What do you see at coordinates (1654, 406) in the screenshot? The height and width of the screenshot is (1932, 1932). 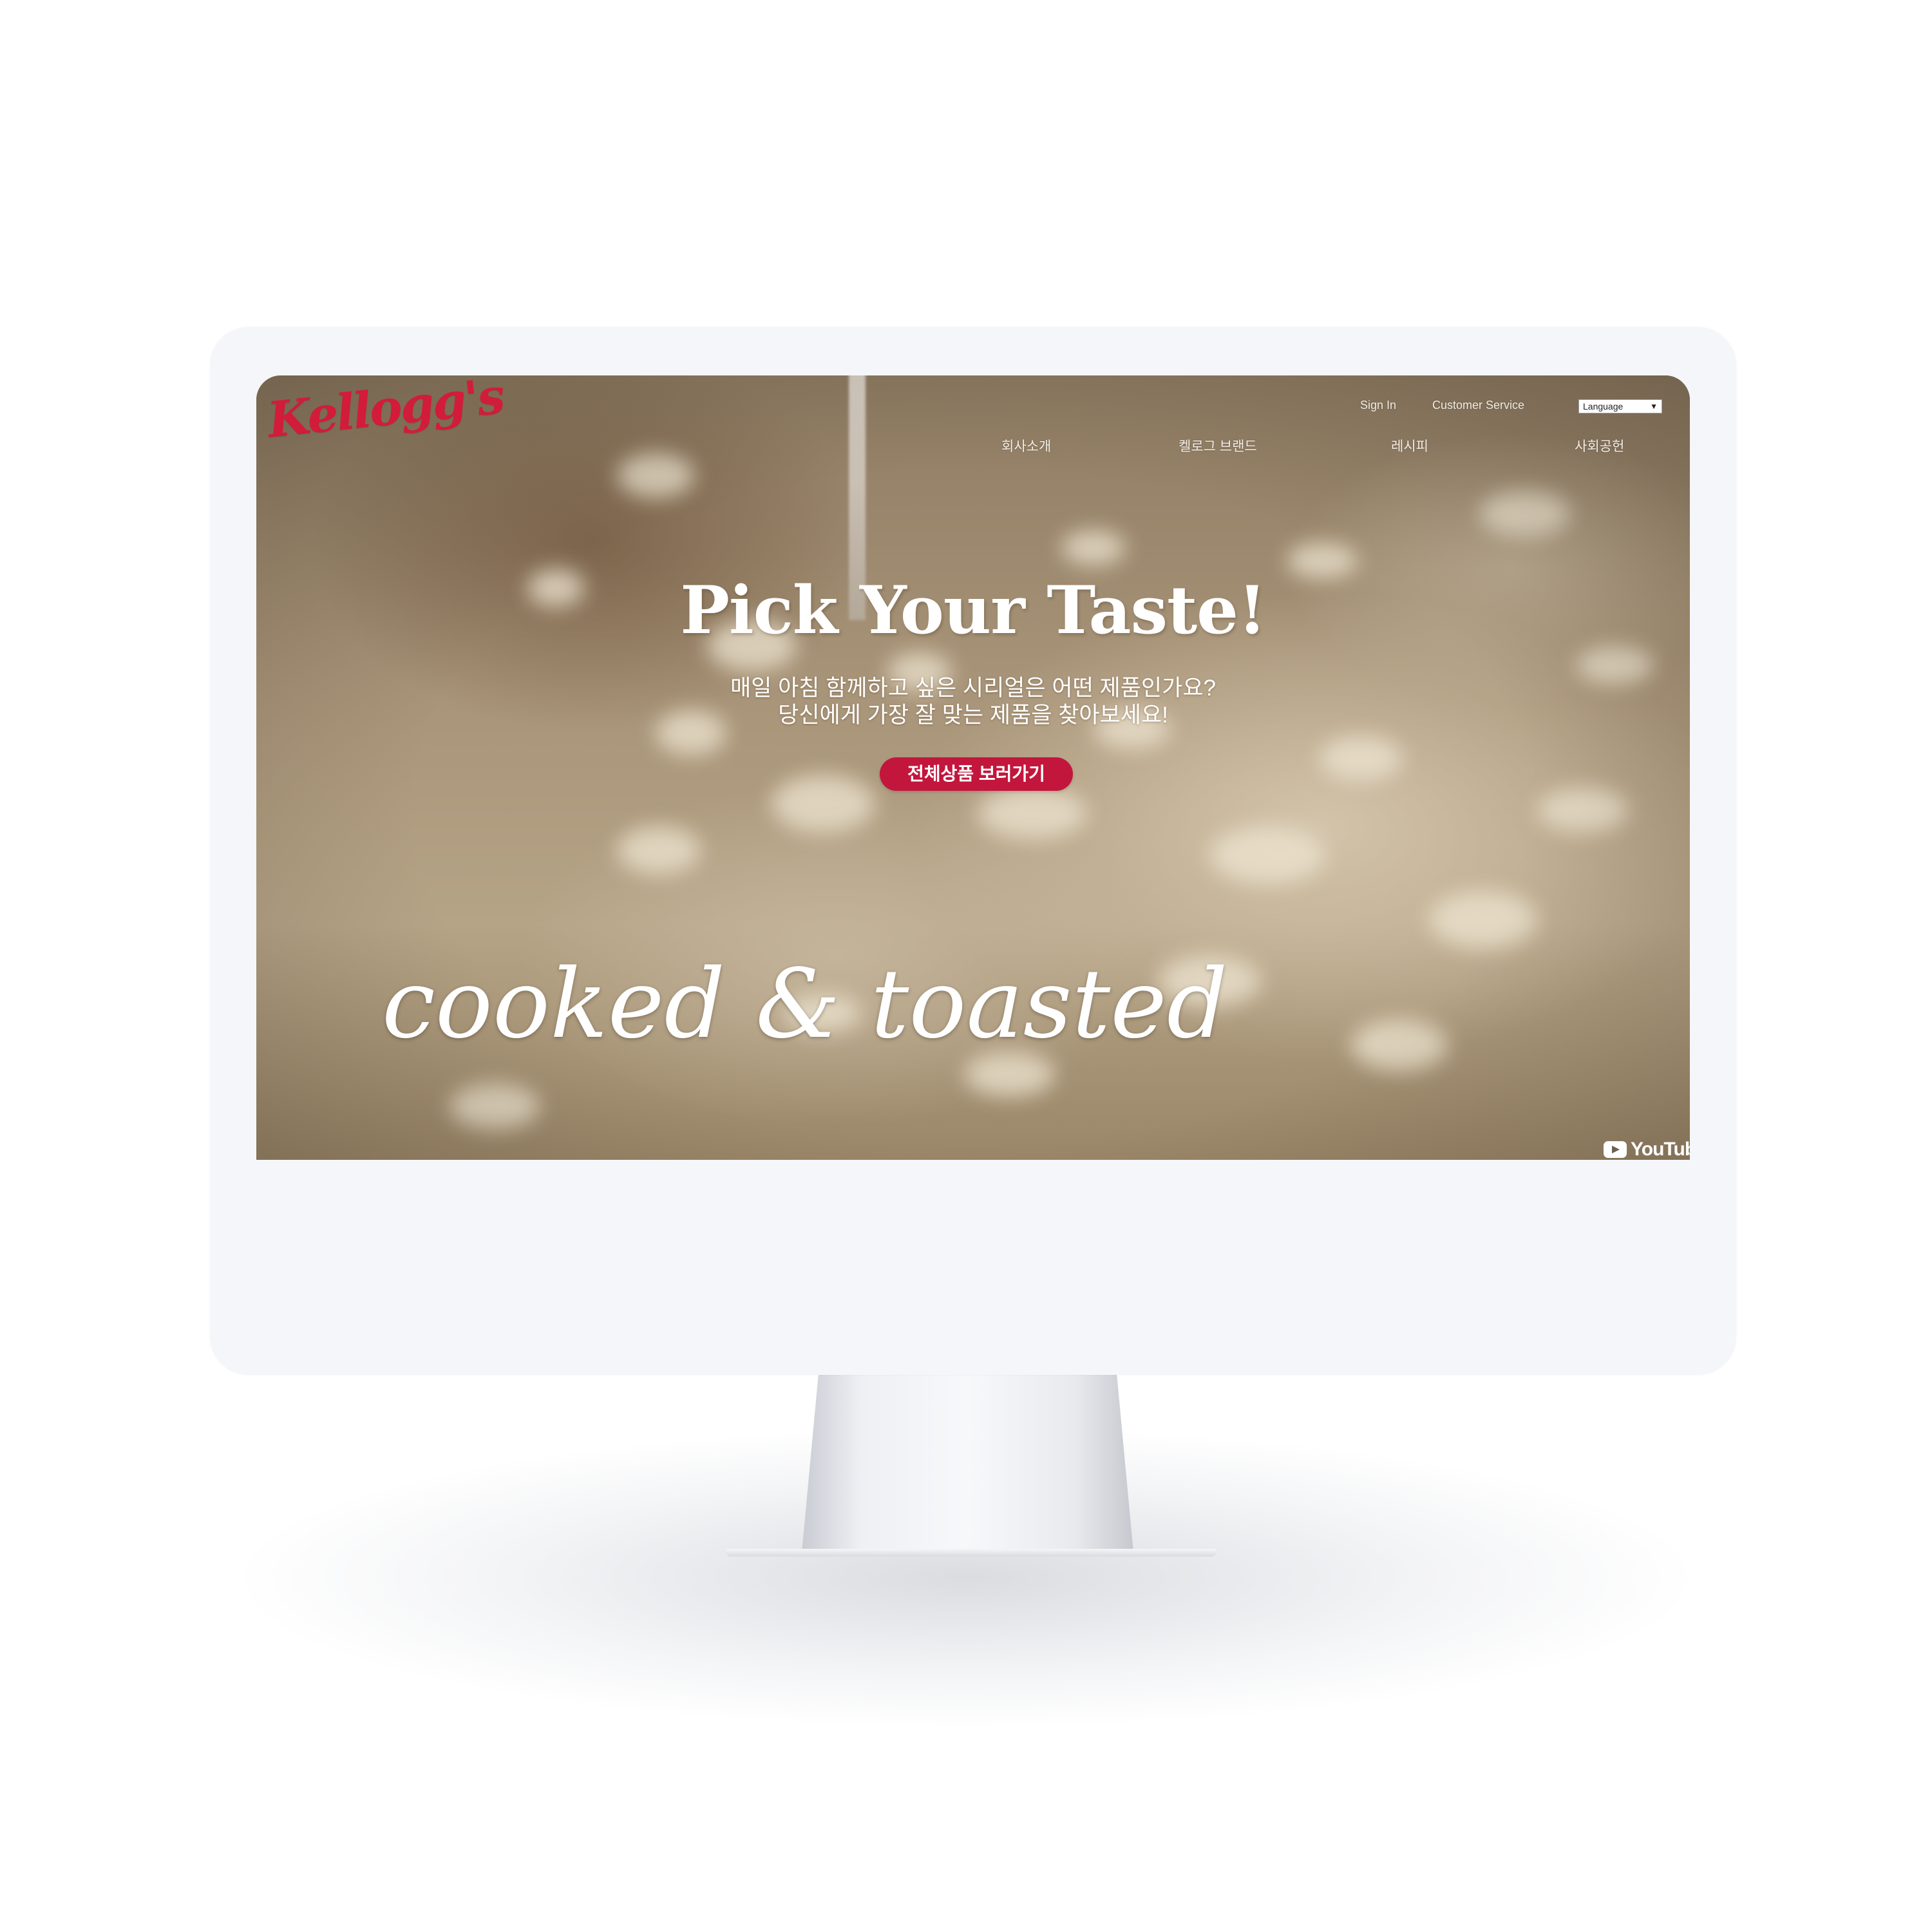 I see `chevron-down-icon: ▼` at bounding box center [1654, 406].